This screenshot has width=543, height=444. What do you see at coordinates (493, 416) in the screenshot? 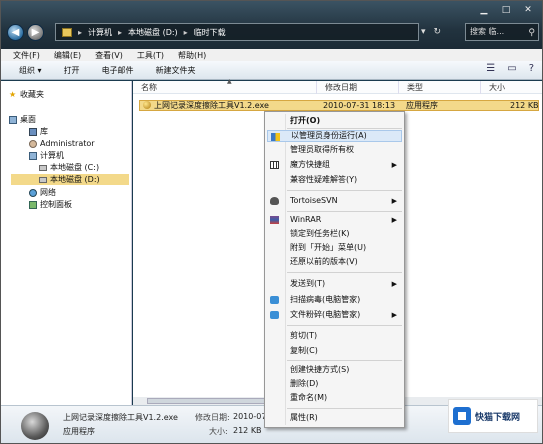
I see `watermark-logo: 快猫下载网` at bounding box center [493, 416].